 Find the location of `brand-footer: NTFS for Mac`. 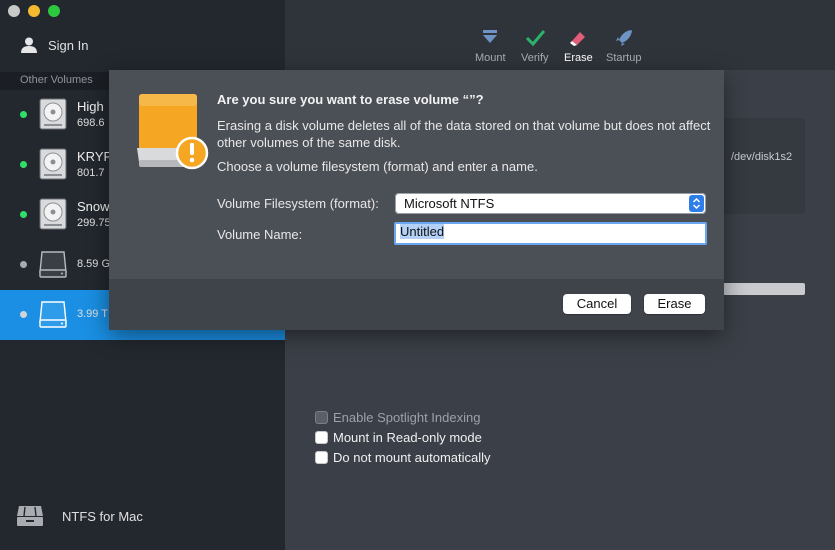

brand-footer: NTFS for Mac is located at coordinates (79, 516).